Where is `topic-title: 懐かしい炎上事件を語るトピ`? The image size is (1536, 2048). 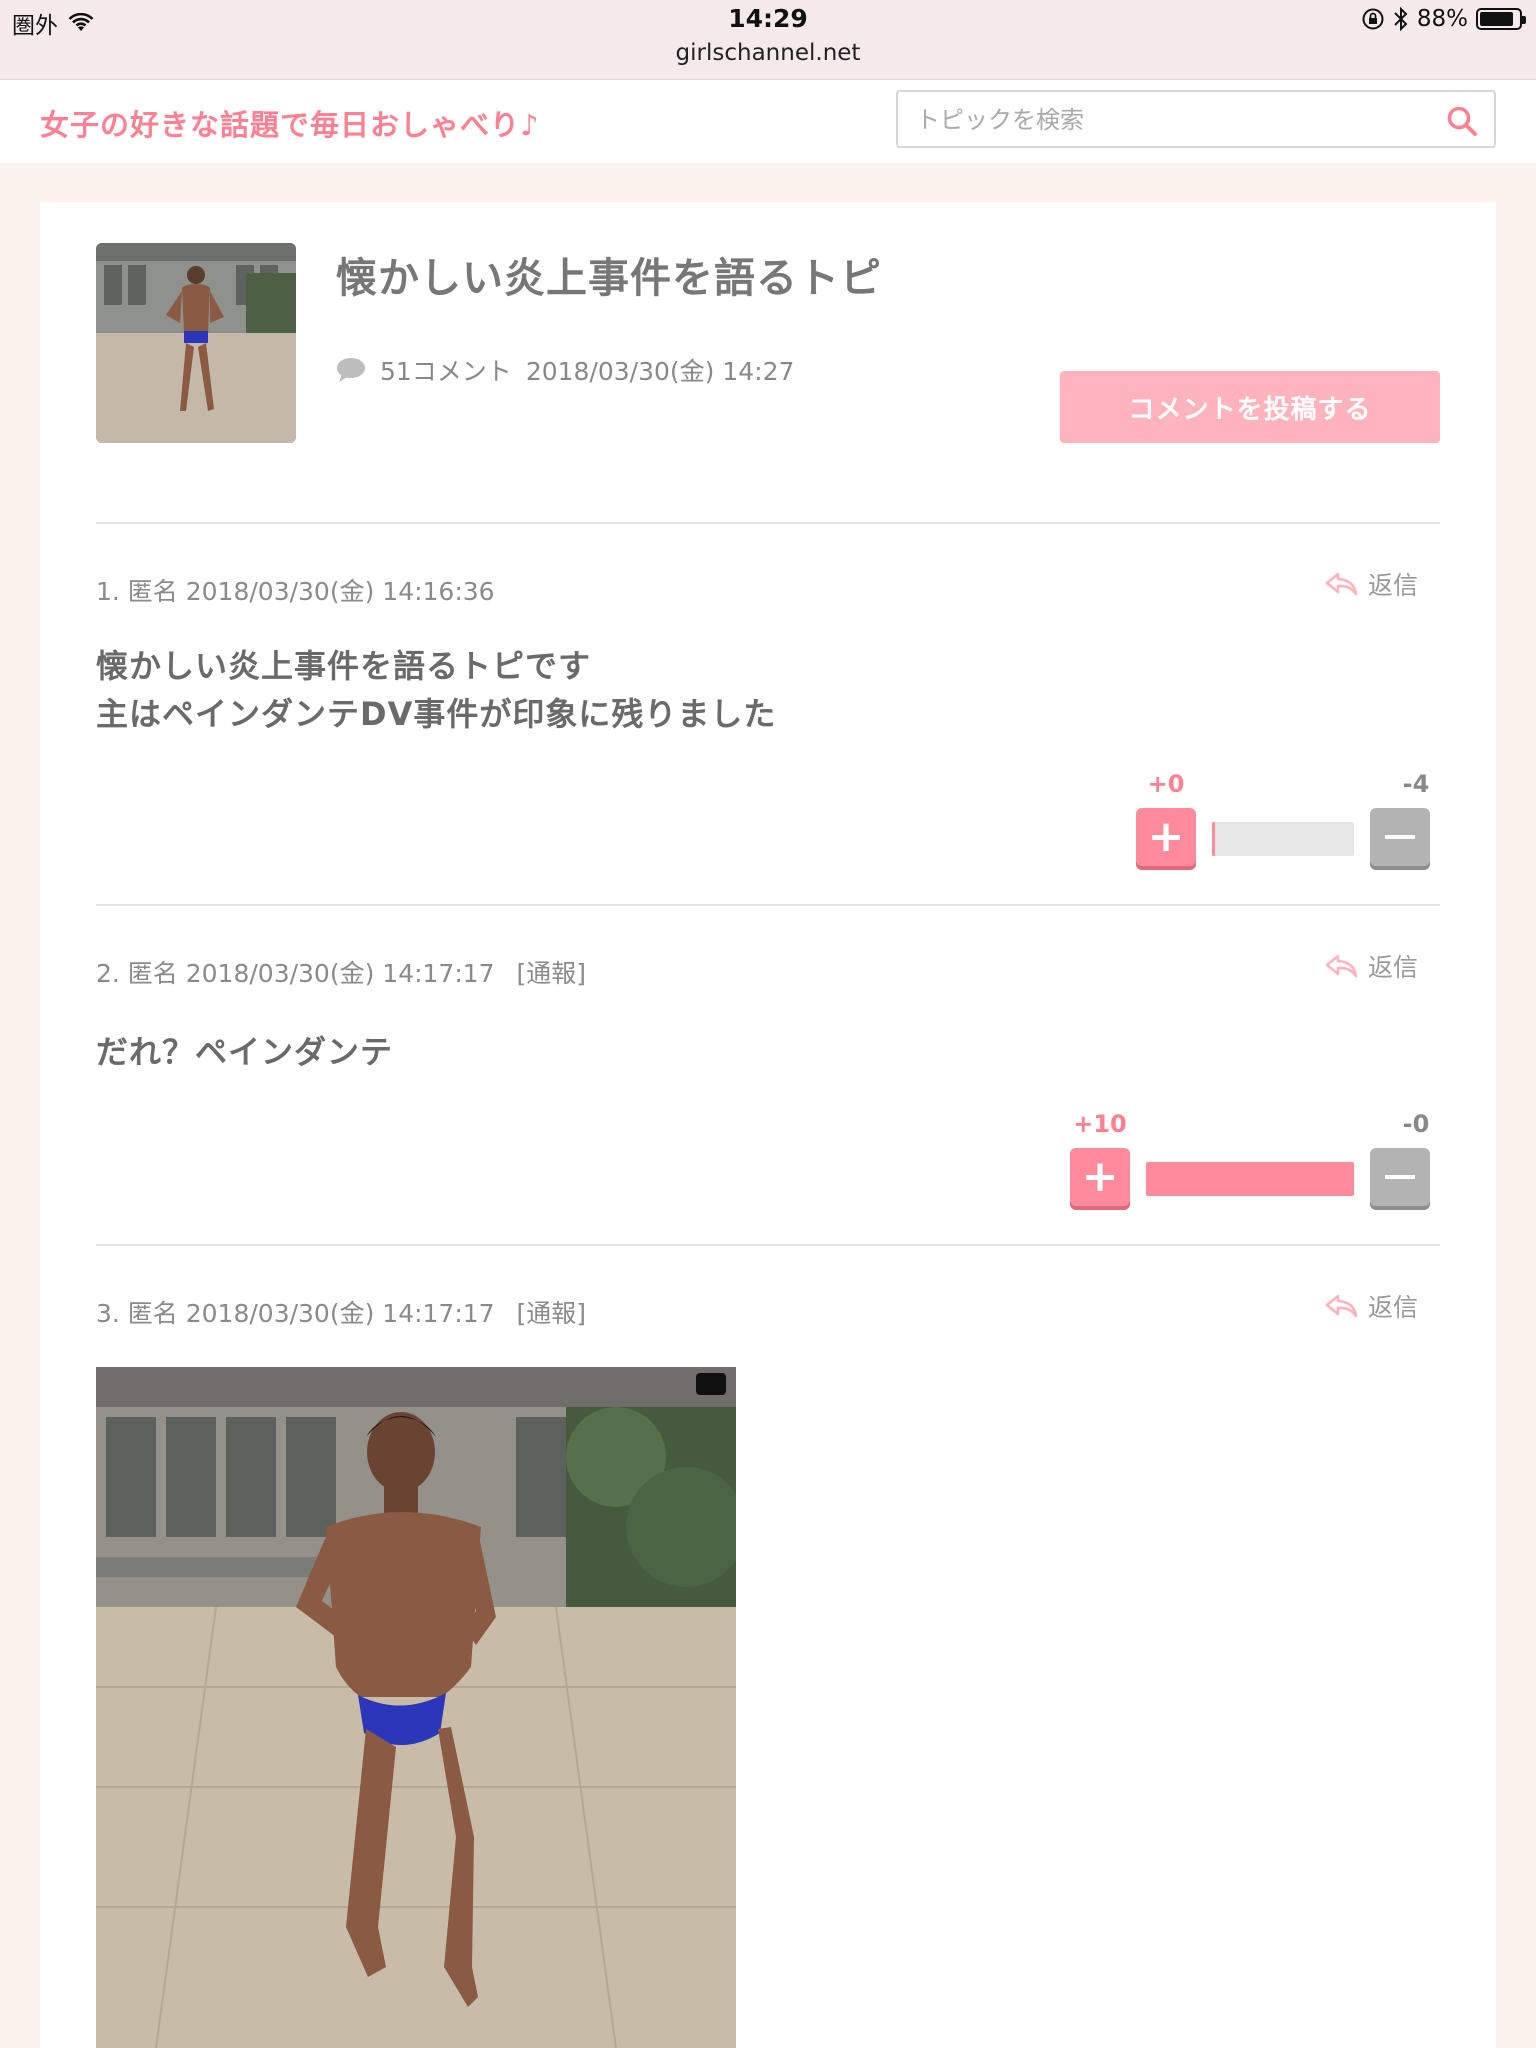 topic-title: 懐かしい炎上事件を語るトピ is located at coordinates (609, 278).